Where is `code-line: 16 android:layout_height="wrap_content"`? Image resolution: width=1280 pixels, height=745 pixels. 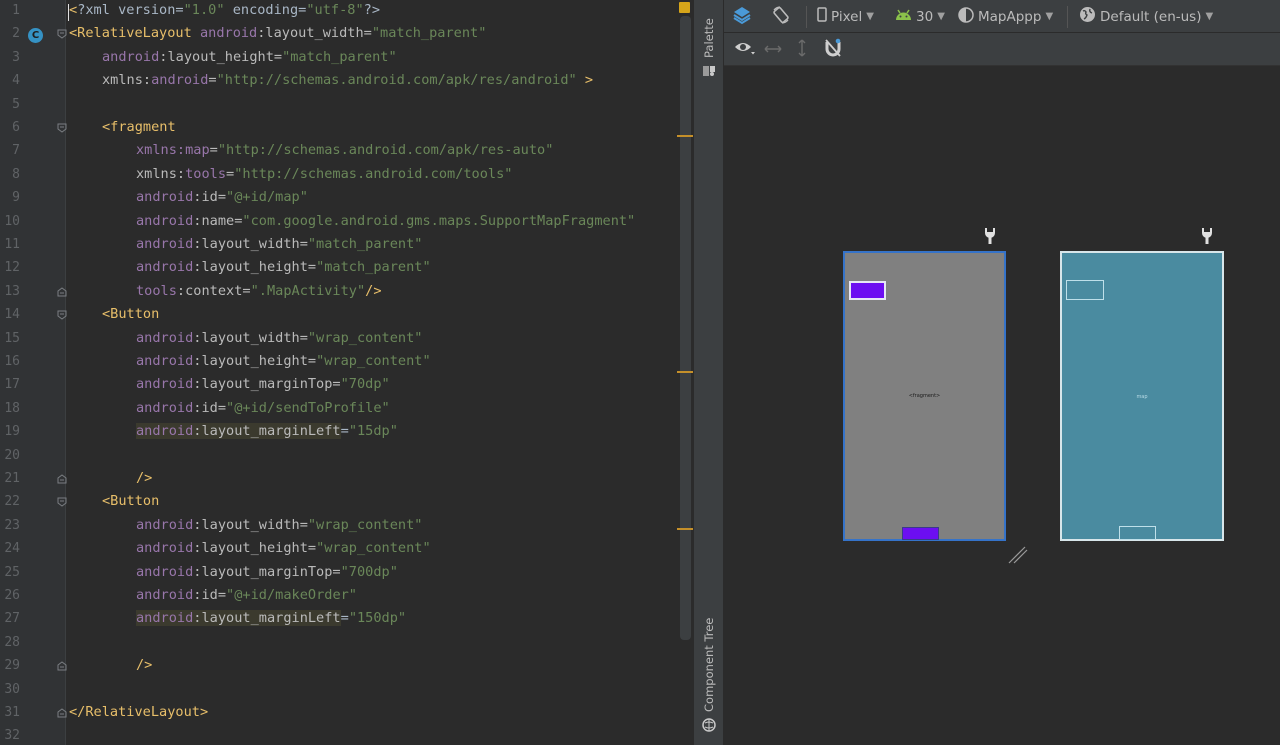
code-line: 16 android:layout_height="wrap_content" is located at coordinates (346, 362).